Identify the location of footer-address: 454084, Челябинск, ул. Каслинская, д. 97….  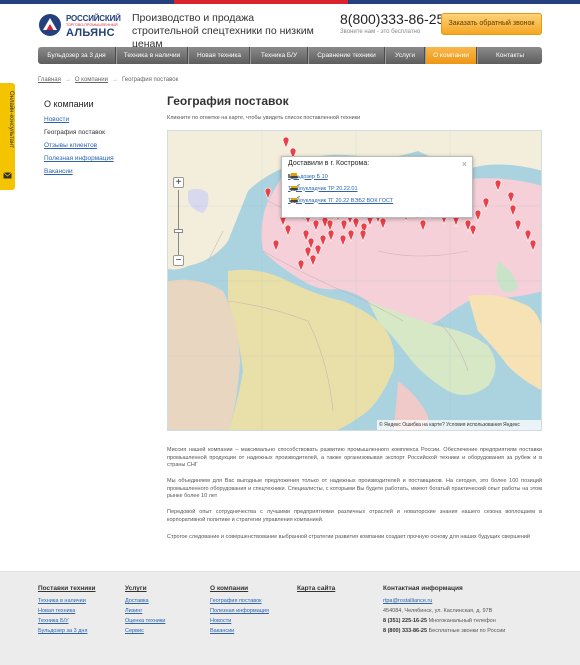
(438, 611).